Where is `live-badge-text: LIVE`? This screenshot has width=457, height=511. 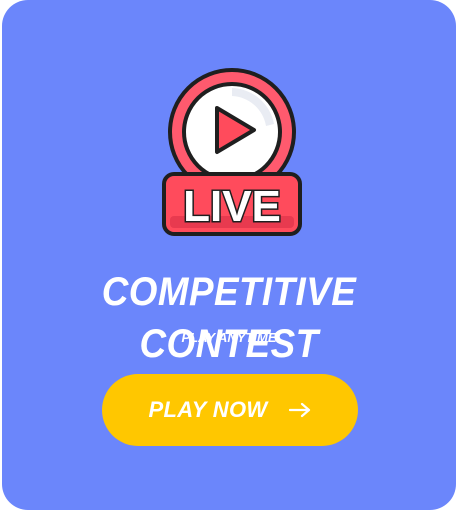
live-badge-text: LIVE is located at coordinates (232, 206).